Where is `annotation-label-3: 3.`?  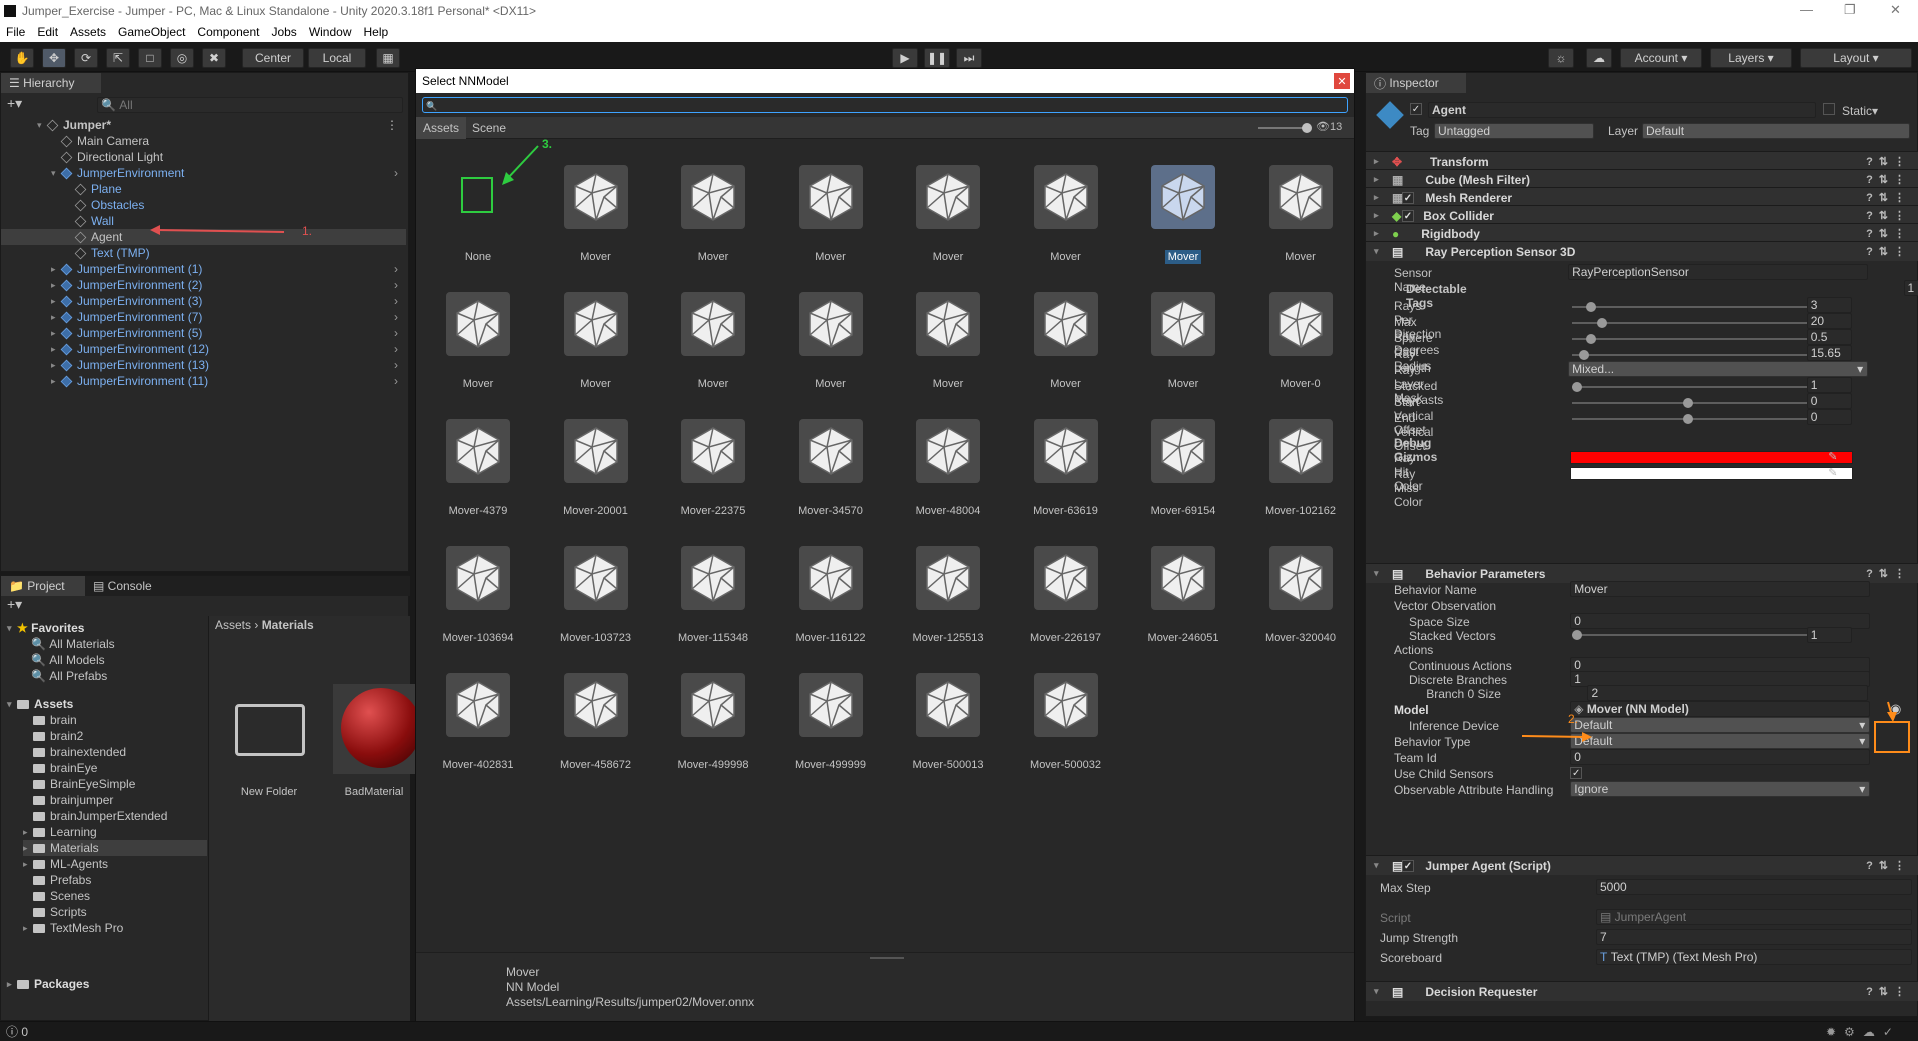 annotation-label-3: 3. is located at coordinates (547, 144).